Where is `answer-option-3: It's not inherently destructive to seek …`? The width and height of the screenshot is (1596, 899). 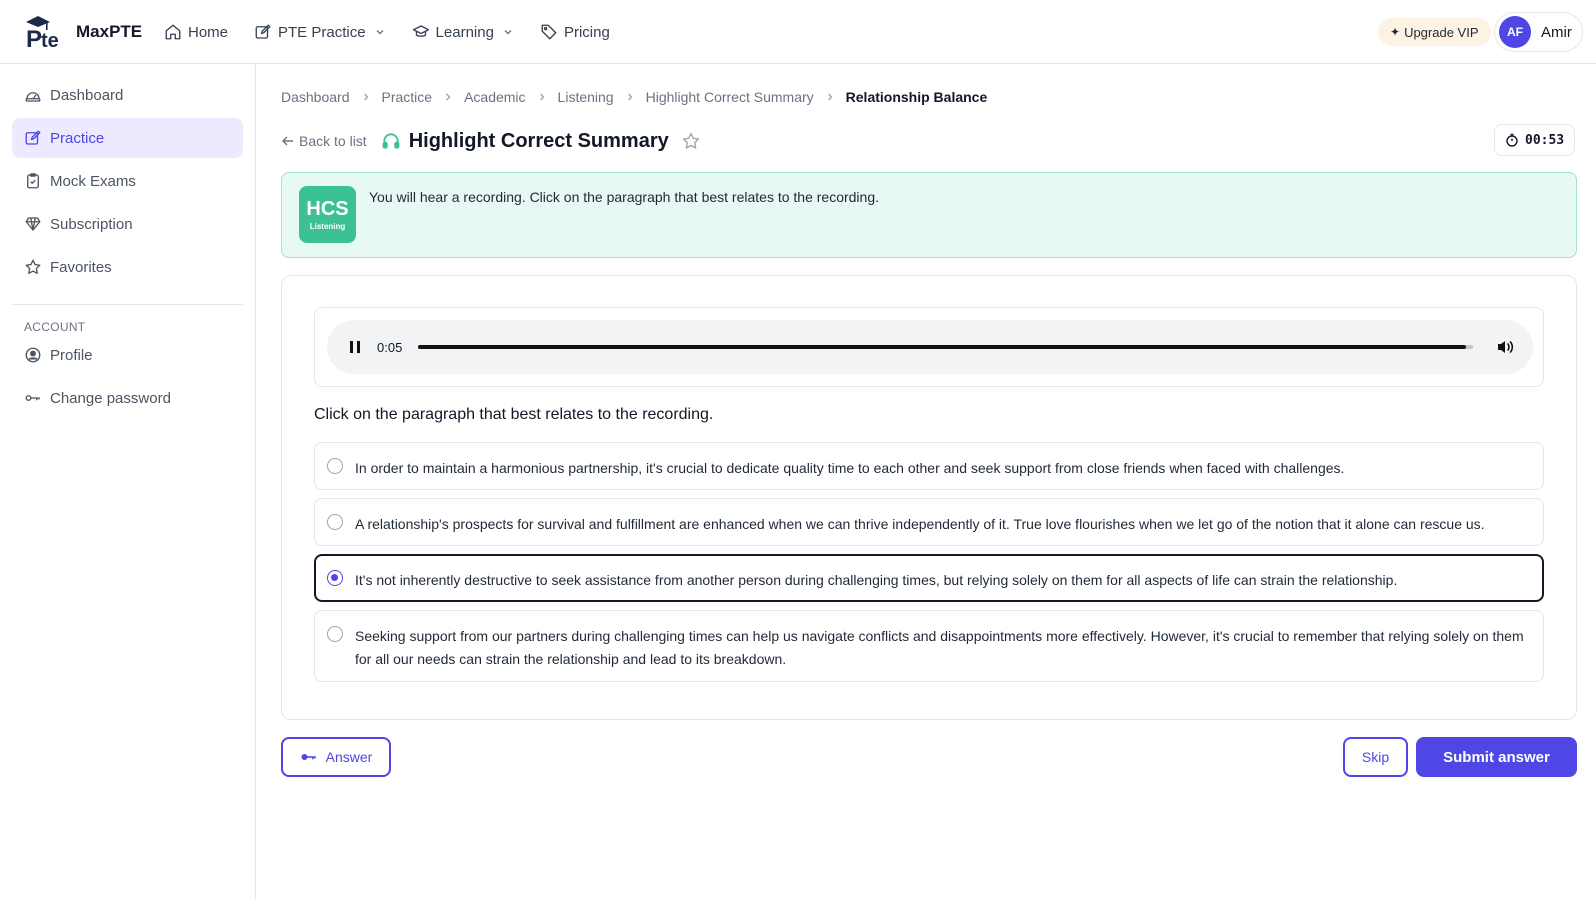 answer-option-3: It's not inherently destructive to seek … is located at coordinates (929, 578).